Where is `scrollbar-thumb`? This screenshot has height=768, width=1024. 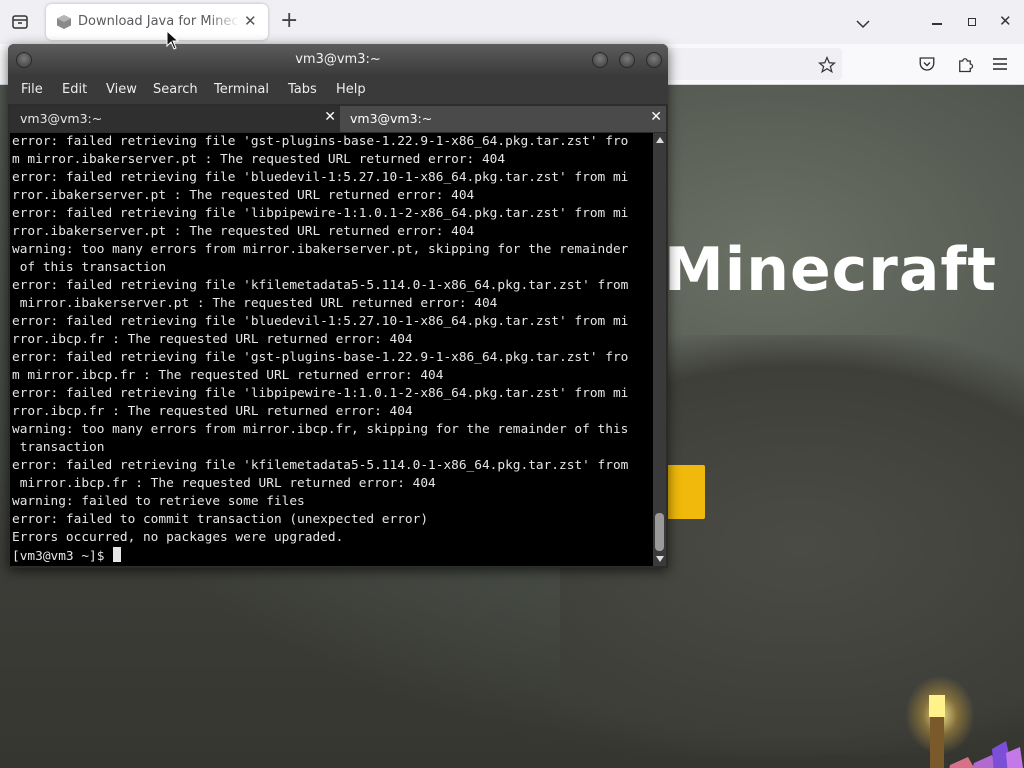
scrollbar-thumb is located at coordinates (659, 532).